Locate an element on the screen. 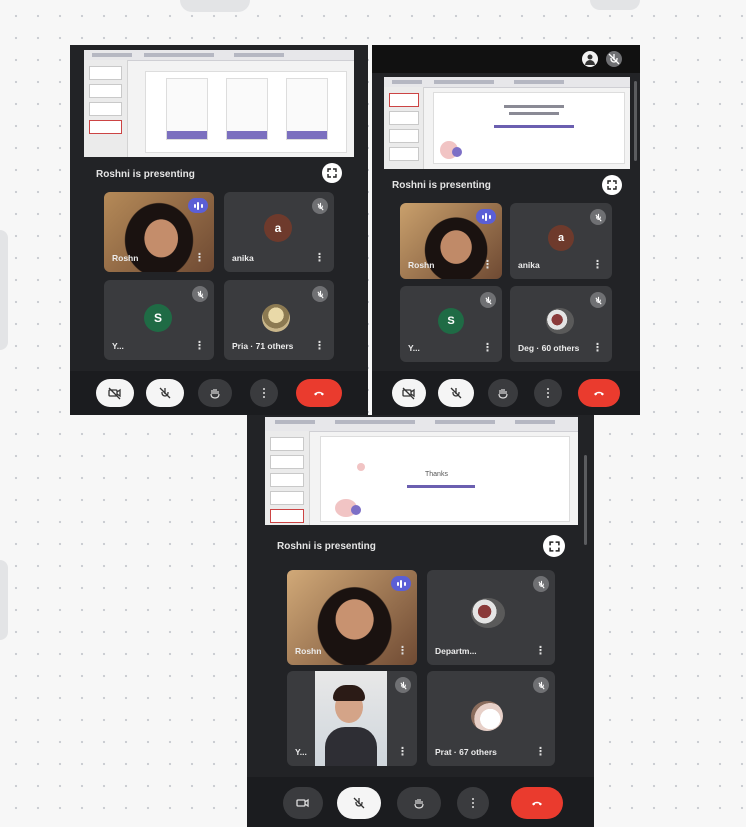 This screenshot has height=827, width=746. slide-canvas: Thanks is located at coordinates (445, 479).